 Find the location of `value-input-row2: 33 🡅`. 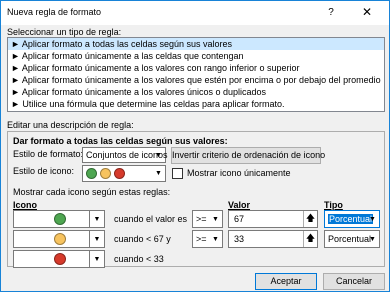

value-input-row2: 33 🡅 is located at coordinates (273, 239).